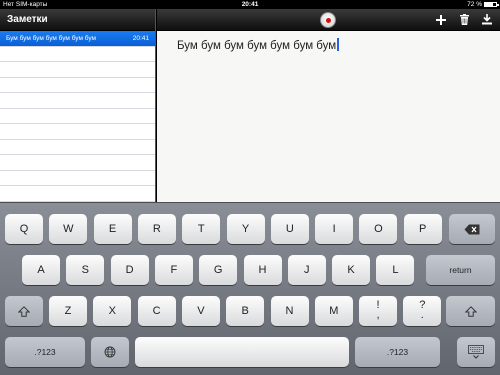  I want to click on record-icon, so click(328, 20).